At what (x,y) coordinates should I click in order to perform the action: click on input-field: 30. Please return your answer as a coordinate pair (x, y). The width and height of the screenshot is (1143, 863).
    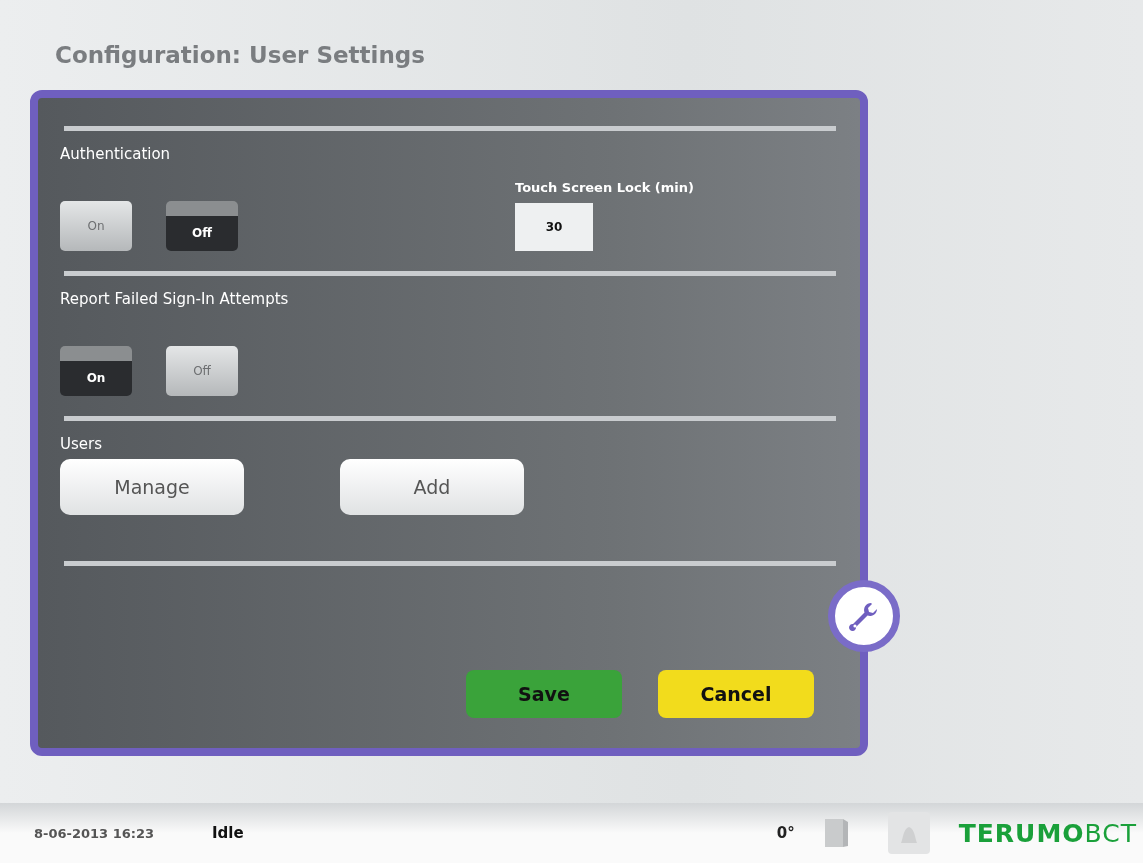
    Looking at the image, I should click on (554, 227).